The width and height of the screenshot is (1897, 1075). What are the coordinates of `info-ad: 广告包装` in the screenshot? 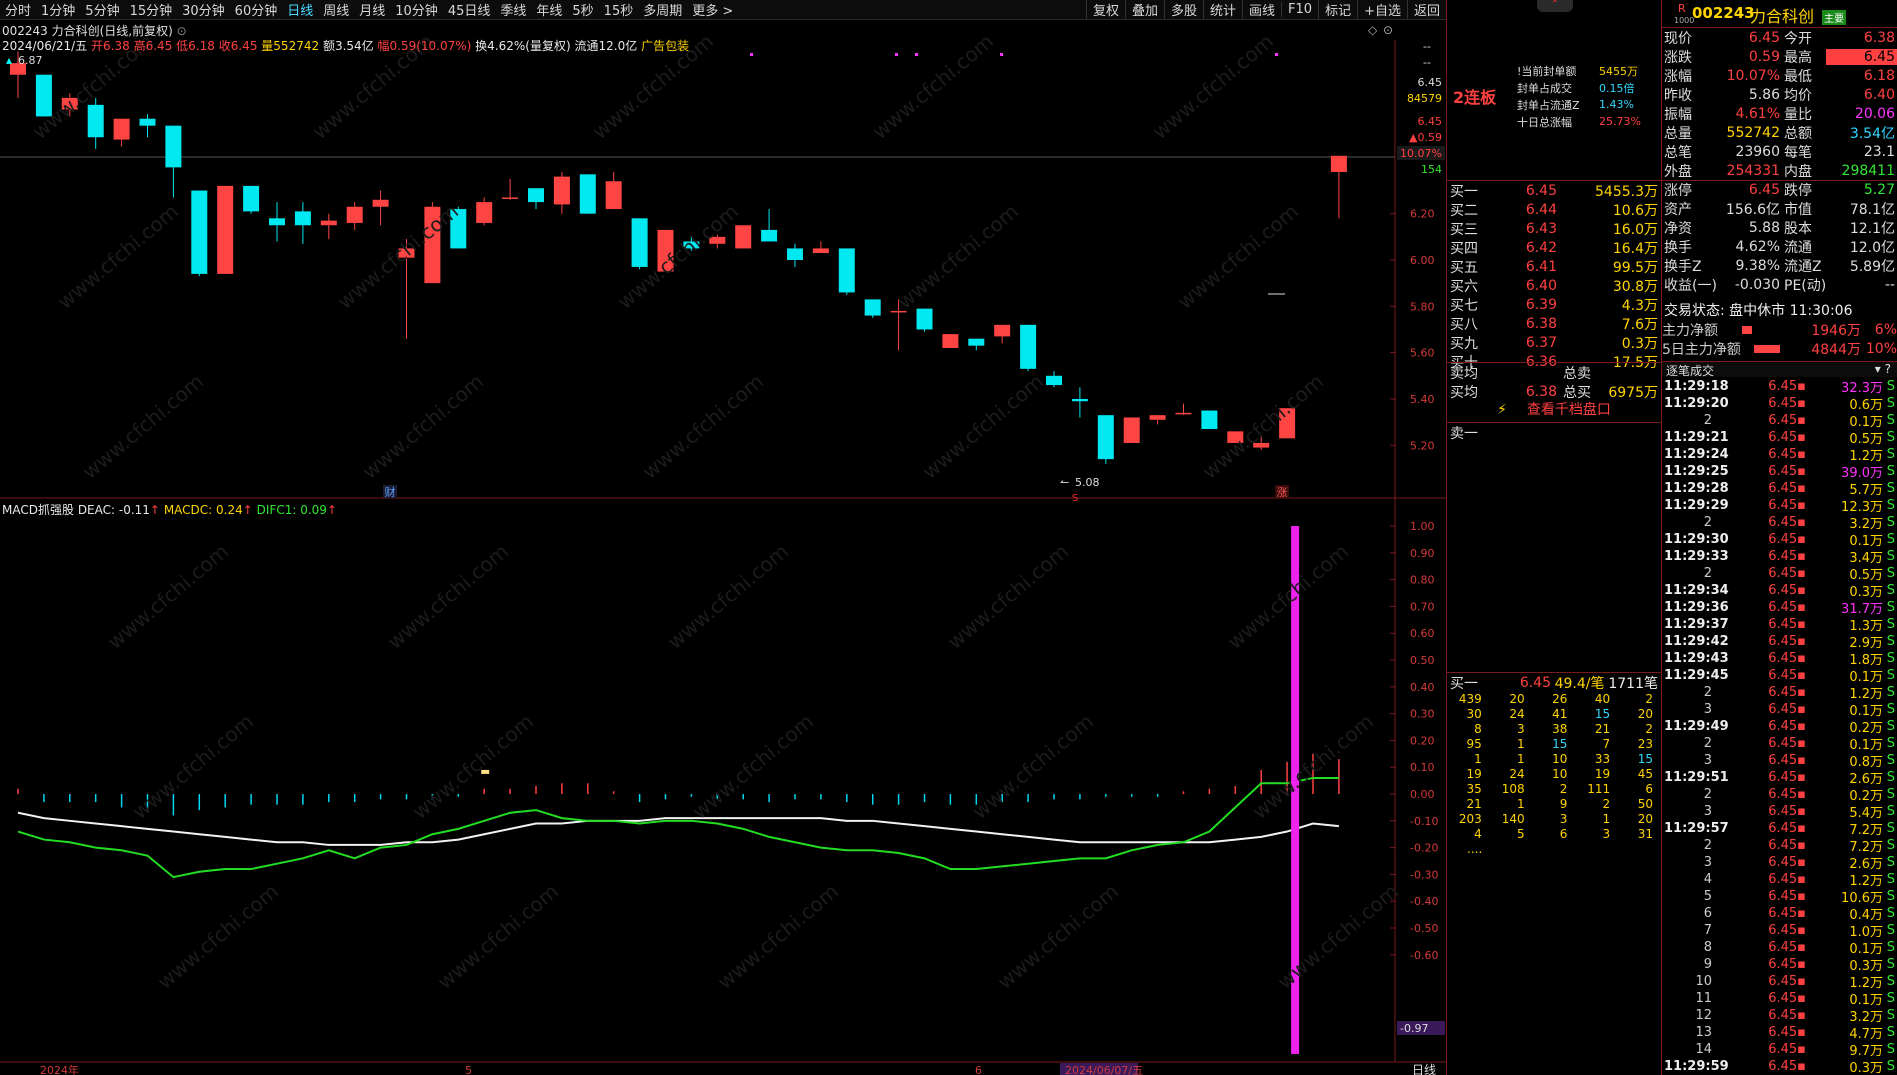 It's located at (665, 46).